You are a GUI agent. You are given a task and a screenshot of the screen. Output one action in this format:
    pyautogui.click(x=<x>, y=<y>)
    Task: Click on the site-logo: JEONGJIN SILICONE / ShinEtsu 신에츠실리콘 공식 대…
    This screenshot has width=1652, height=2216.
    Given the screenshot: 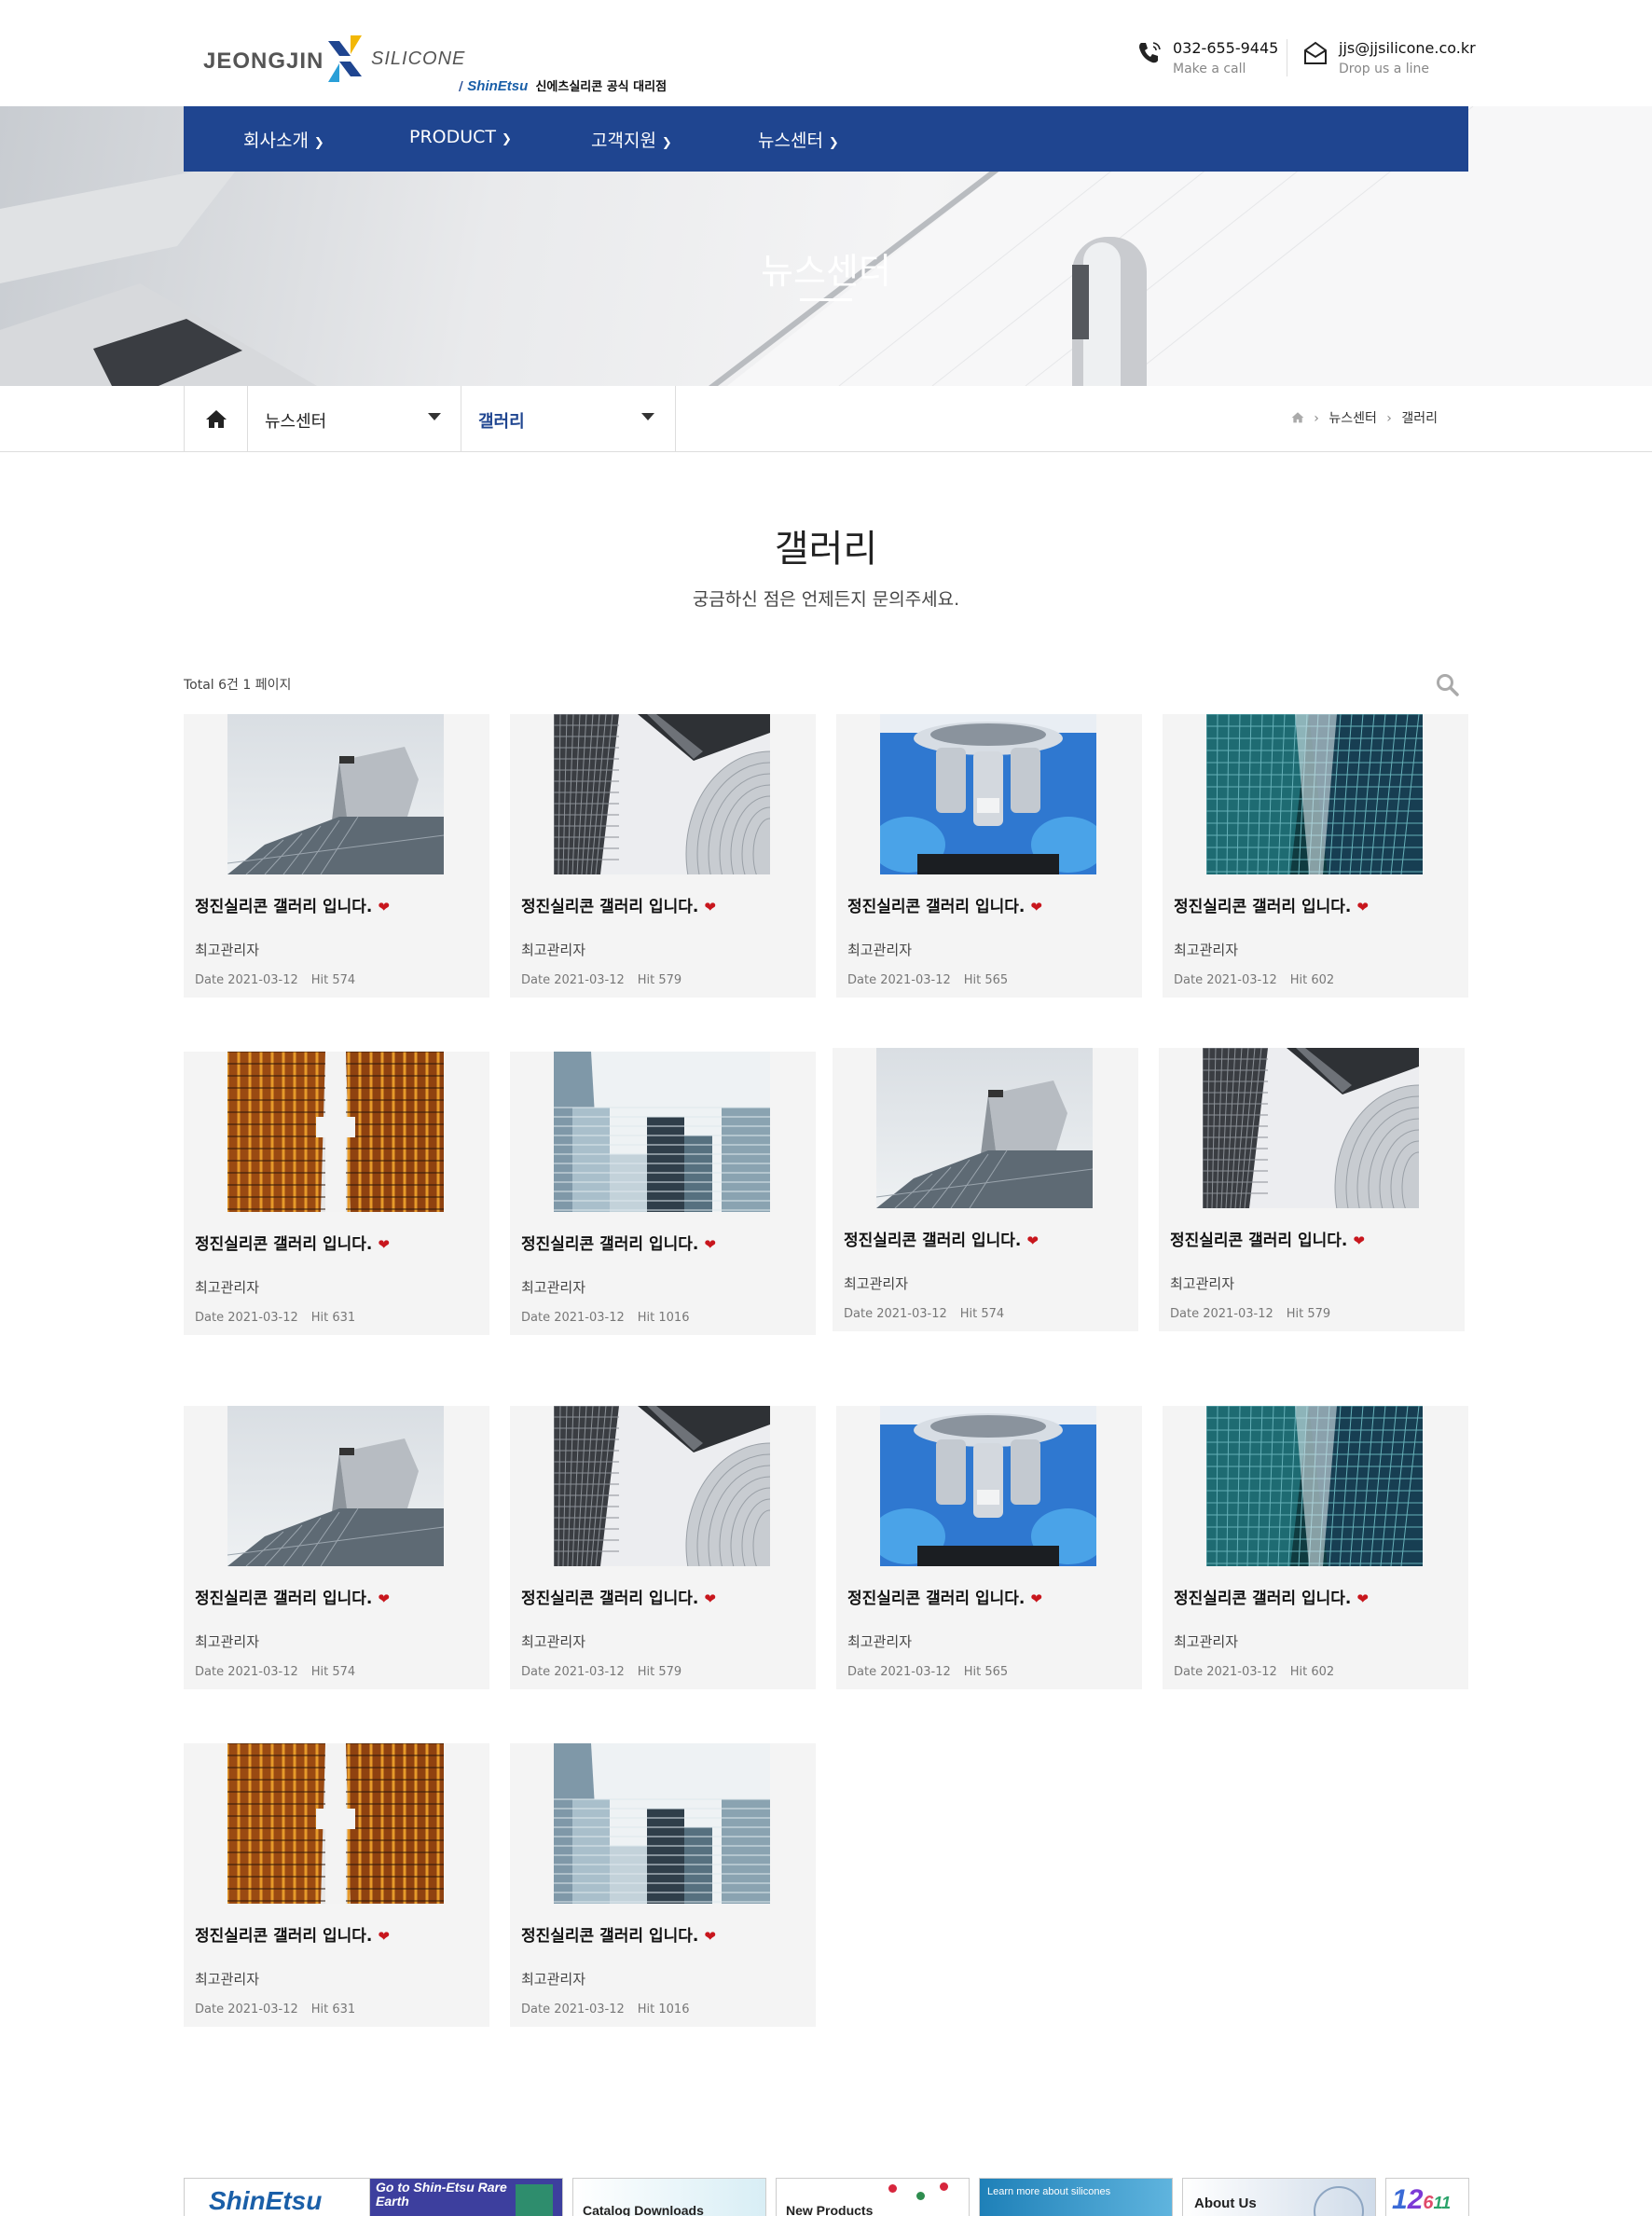 What is the action you would take?
    pyautogui.click(x=436, y=68)
    